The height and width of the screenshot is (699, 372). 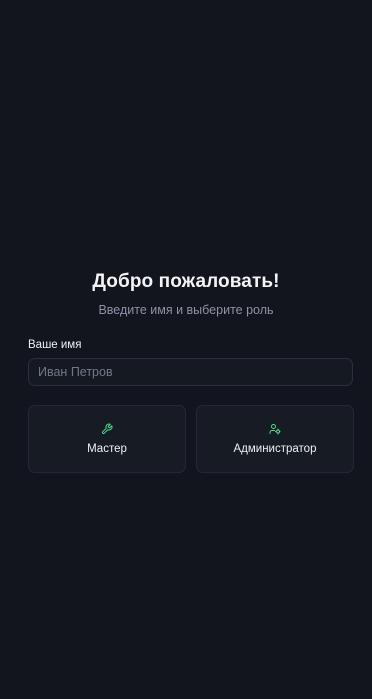 What do you see at coordinates (186, 310) in the screenshot?
I see `welcome-subtitle: Введите имя и выберите роль` at bounding box center [186, 310].